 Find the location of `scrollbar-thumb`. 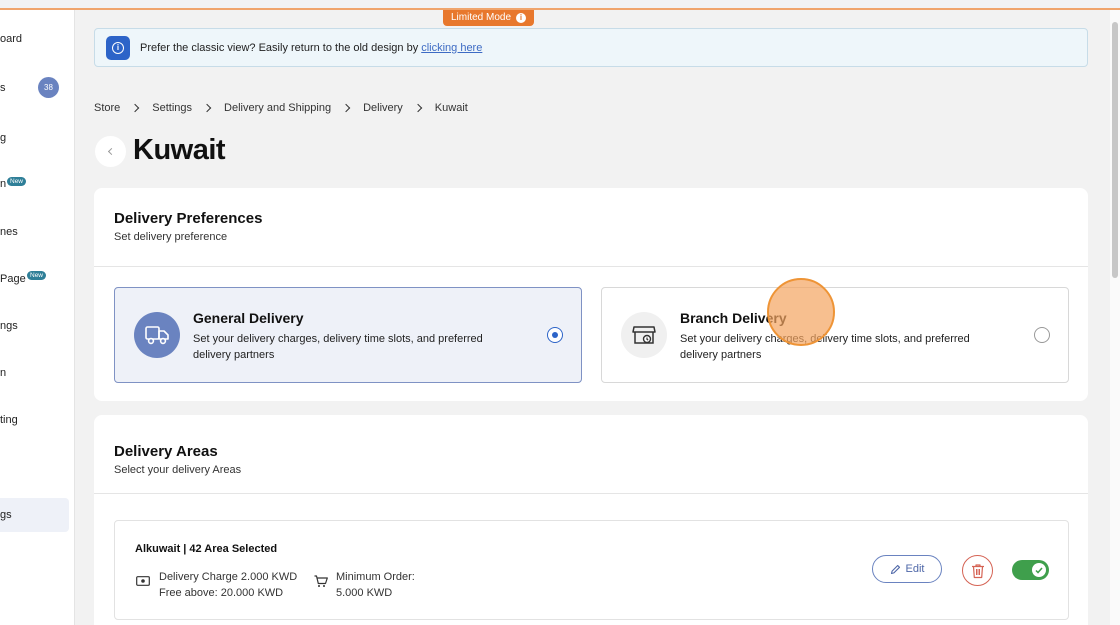

scrollbar-thumb is located at coordinates (1115, 150).